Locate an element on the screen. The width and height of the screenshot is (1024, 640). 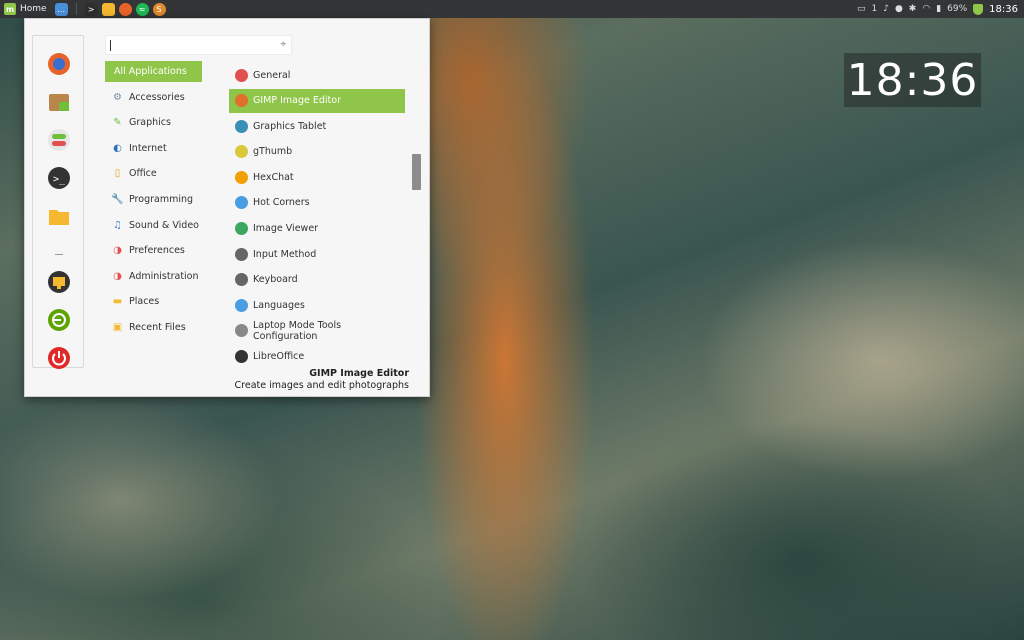
category-label: Graphics is located at coordinates (150, 123).